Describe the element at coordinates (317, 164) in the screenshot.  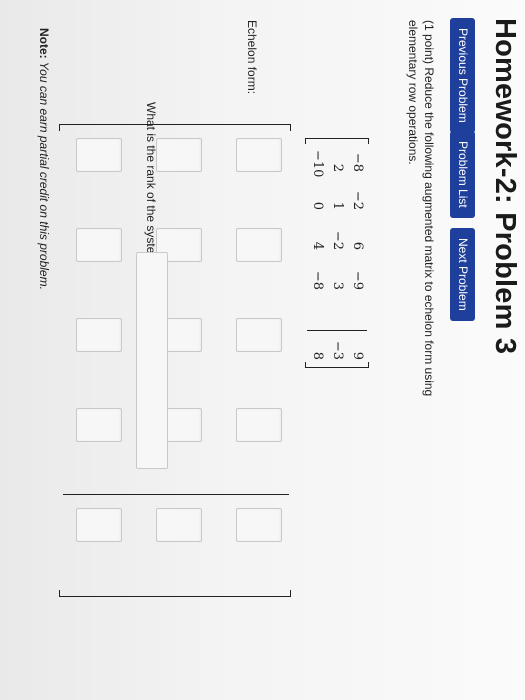
I see `matrix-cell: −10` at that location.